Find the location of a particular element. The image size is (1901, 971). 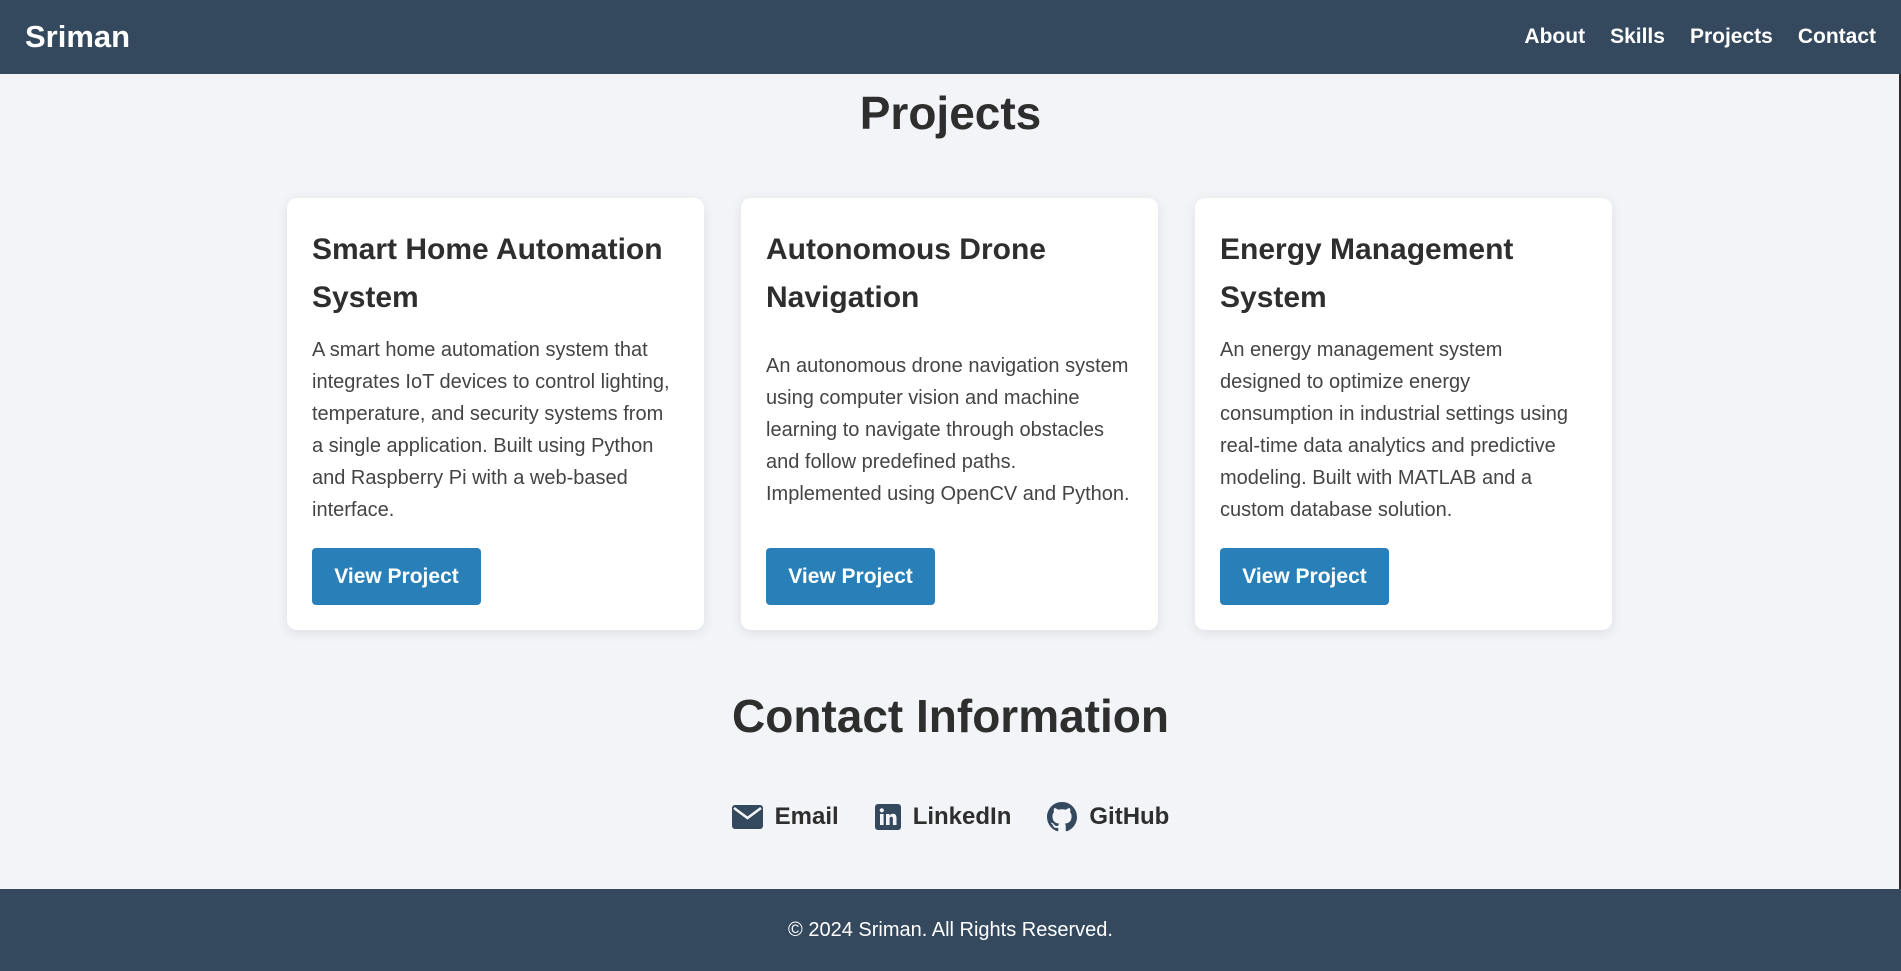

contact-link-github: GitHub is located at coordinates (1108, 817).